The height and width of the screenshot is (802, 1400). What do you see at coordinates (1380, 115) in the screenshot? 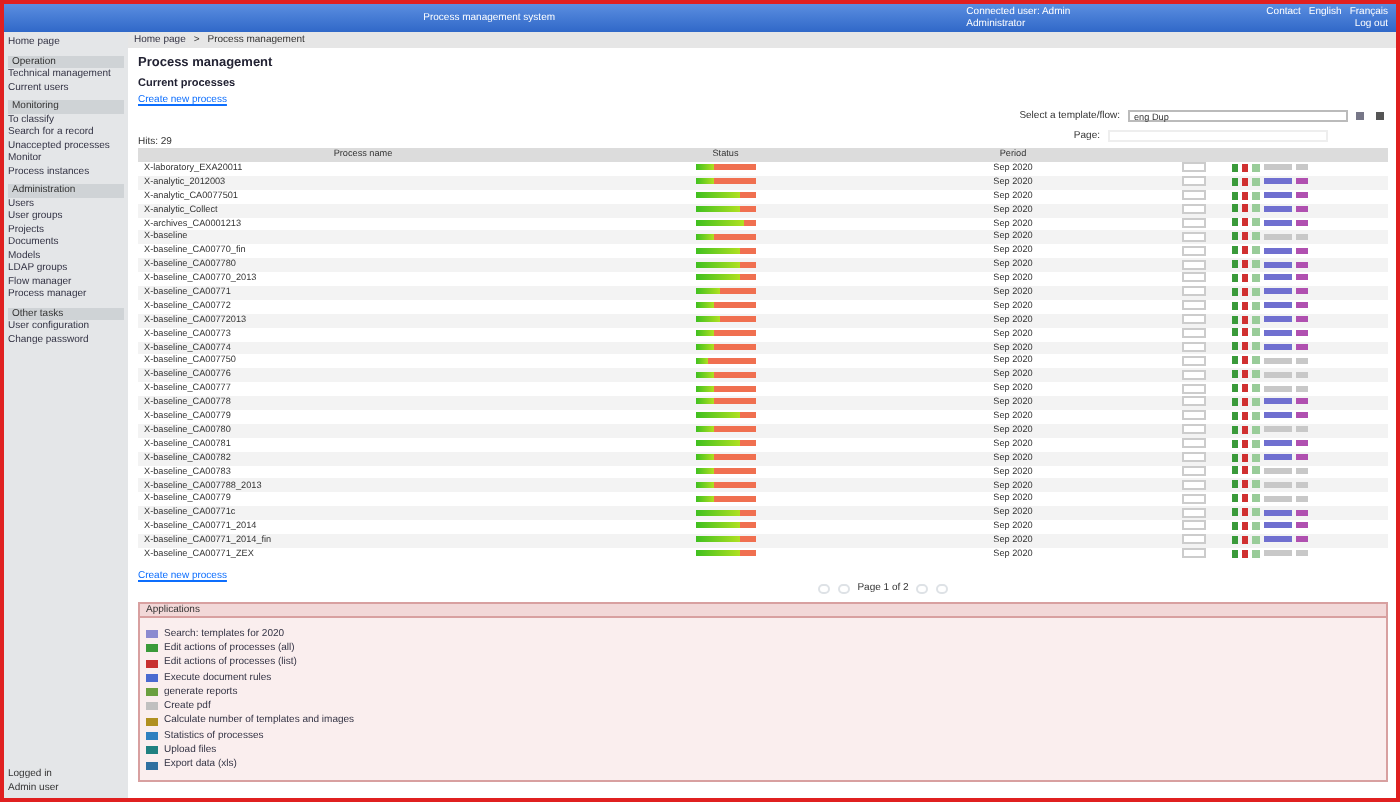
I see `delete-icon` at bounding box center [1380, 115].